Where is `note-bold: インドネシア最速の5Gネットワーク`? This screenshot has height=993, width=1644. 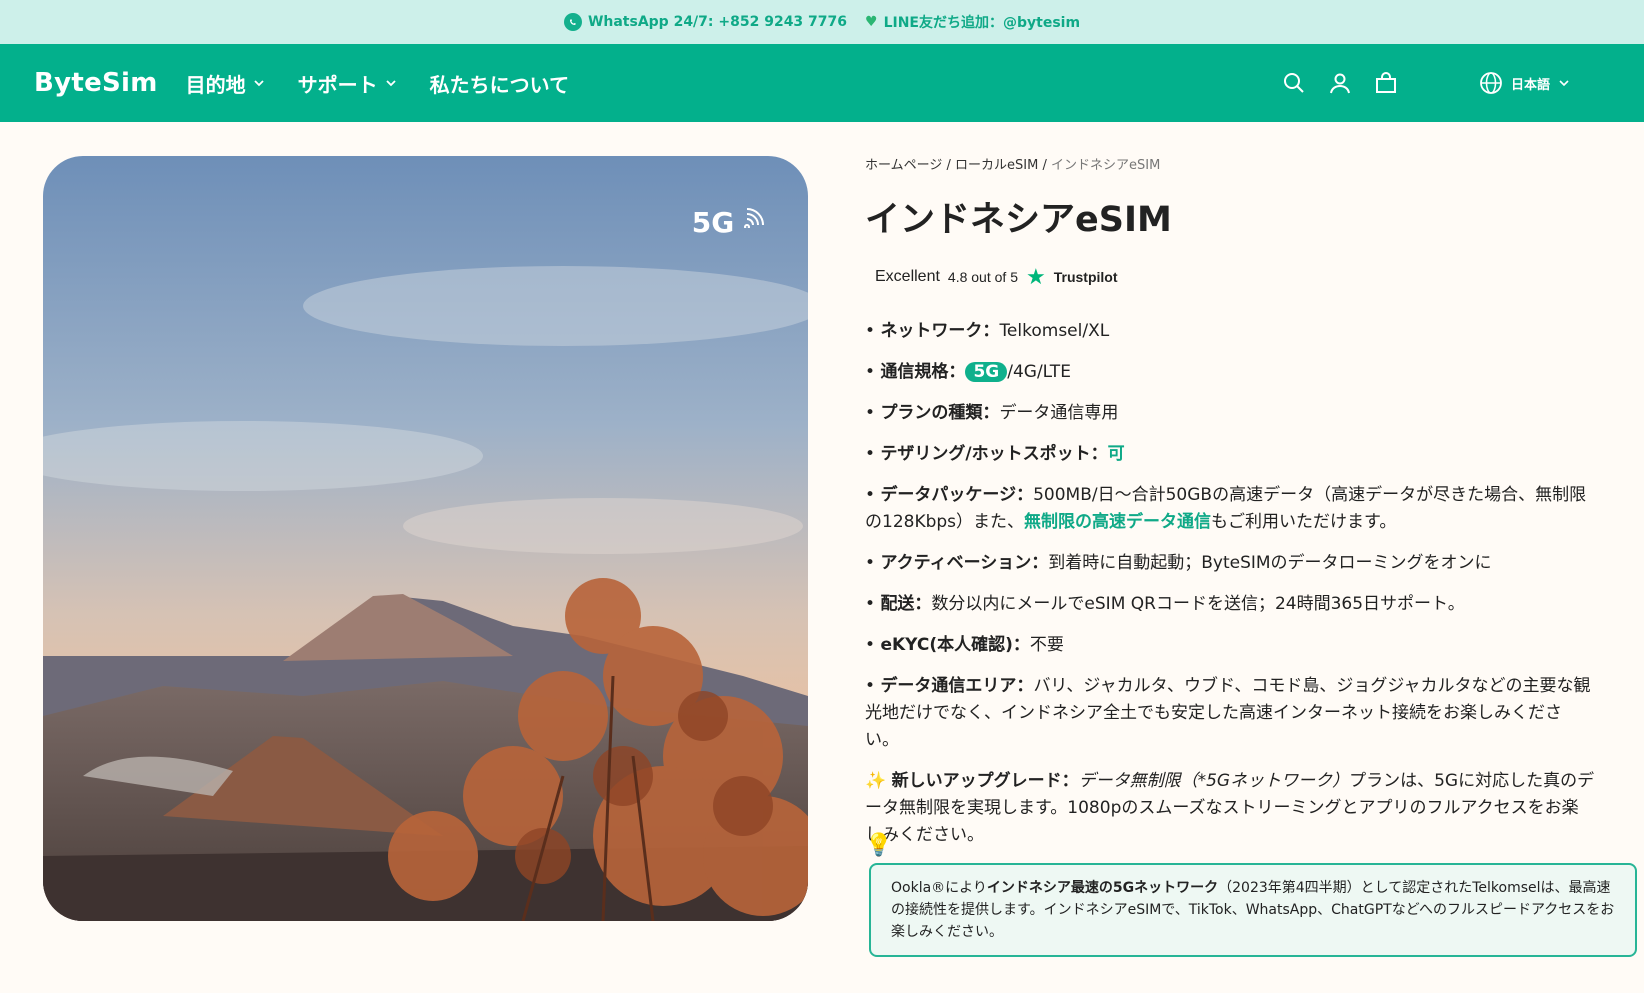
note-bold: インドネシア最速の5Gネットワーク is located at coordinates (1102, 888).